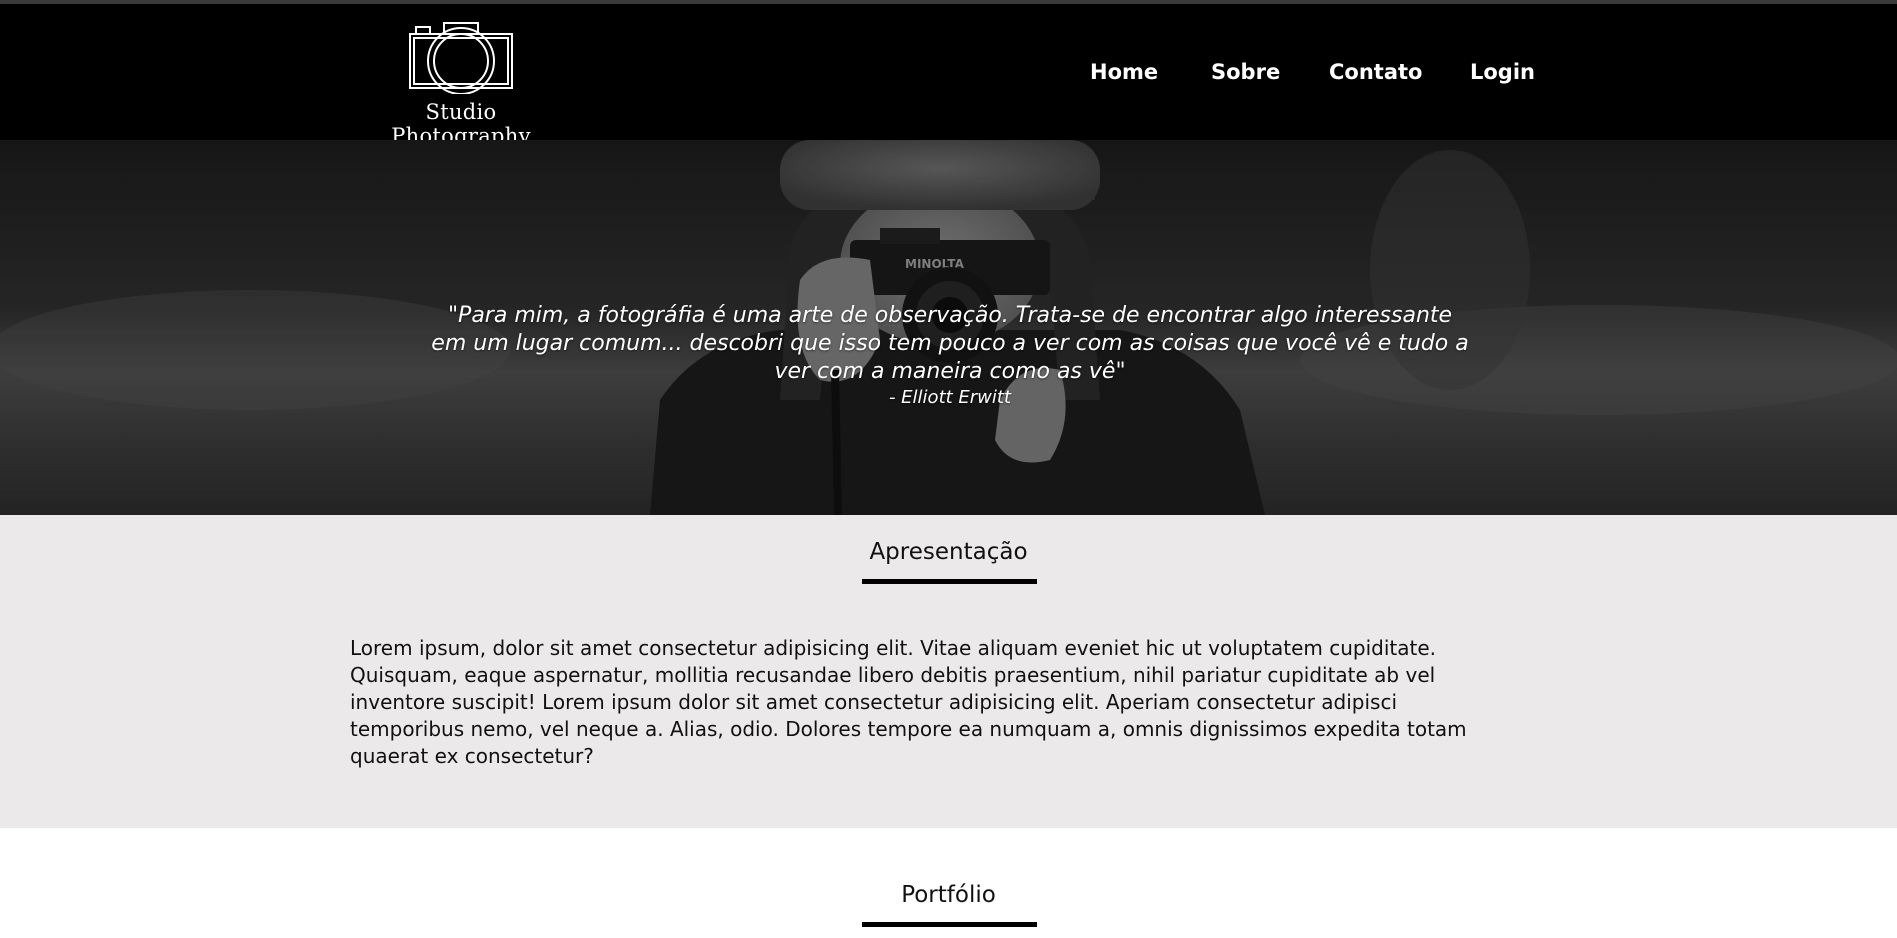 The height and width of the screenshot is (938, 1897). I want to click on portfolio-section: Portfólio, so click(948, 883).